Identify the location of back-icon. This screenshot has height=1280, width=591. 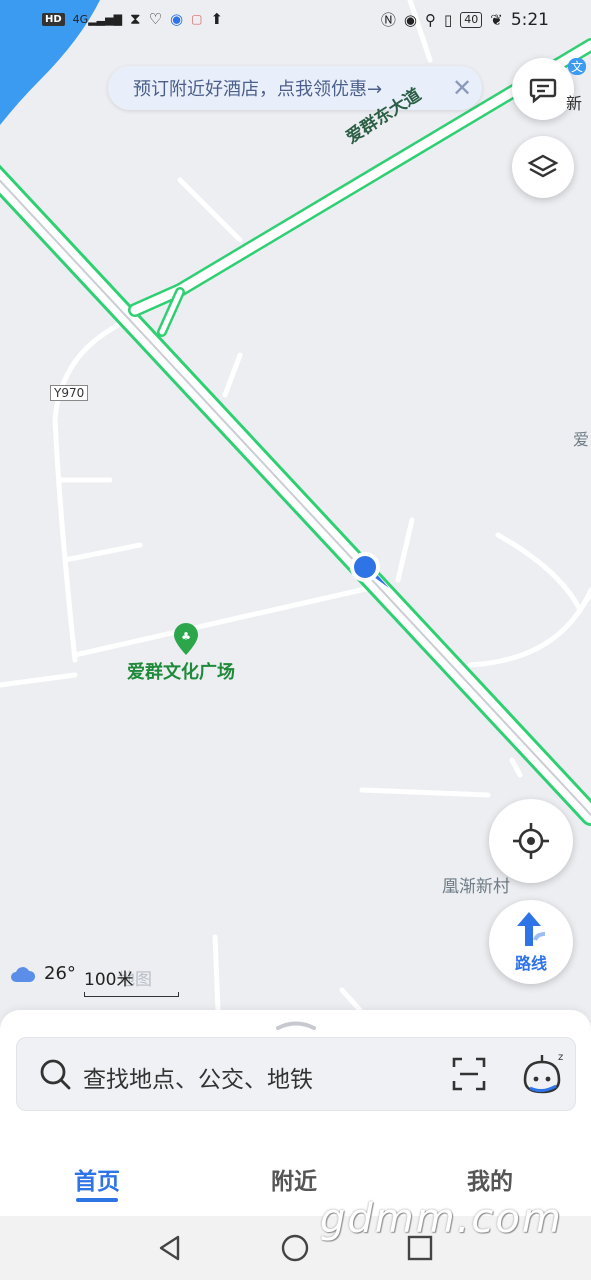
(170, 1248).